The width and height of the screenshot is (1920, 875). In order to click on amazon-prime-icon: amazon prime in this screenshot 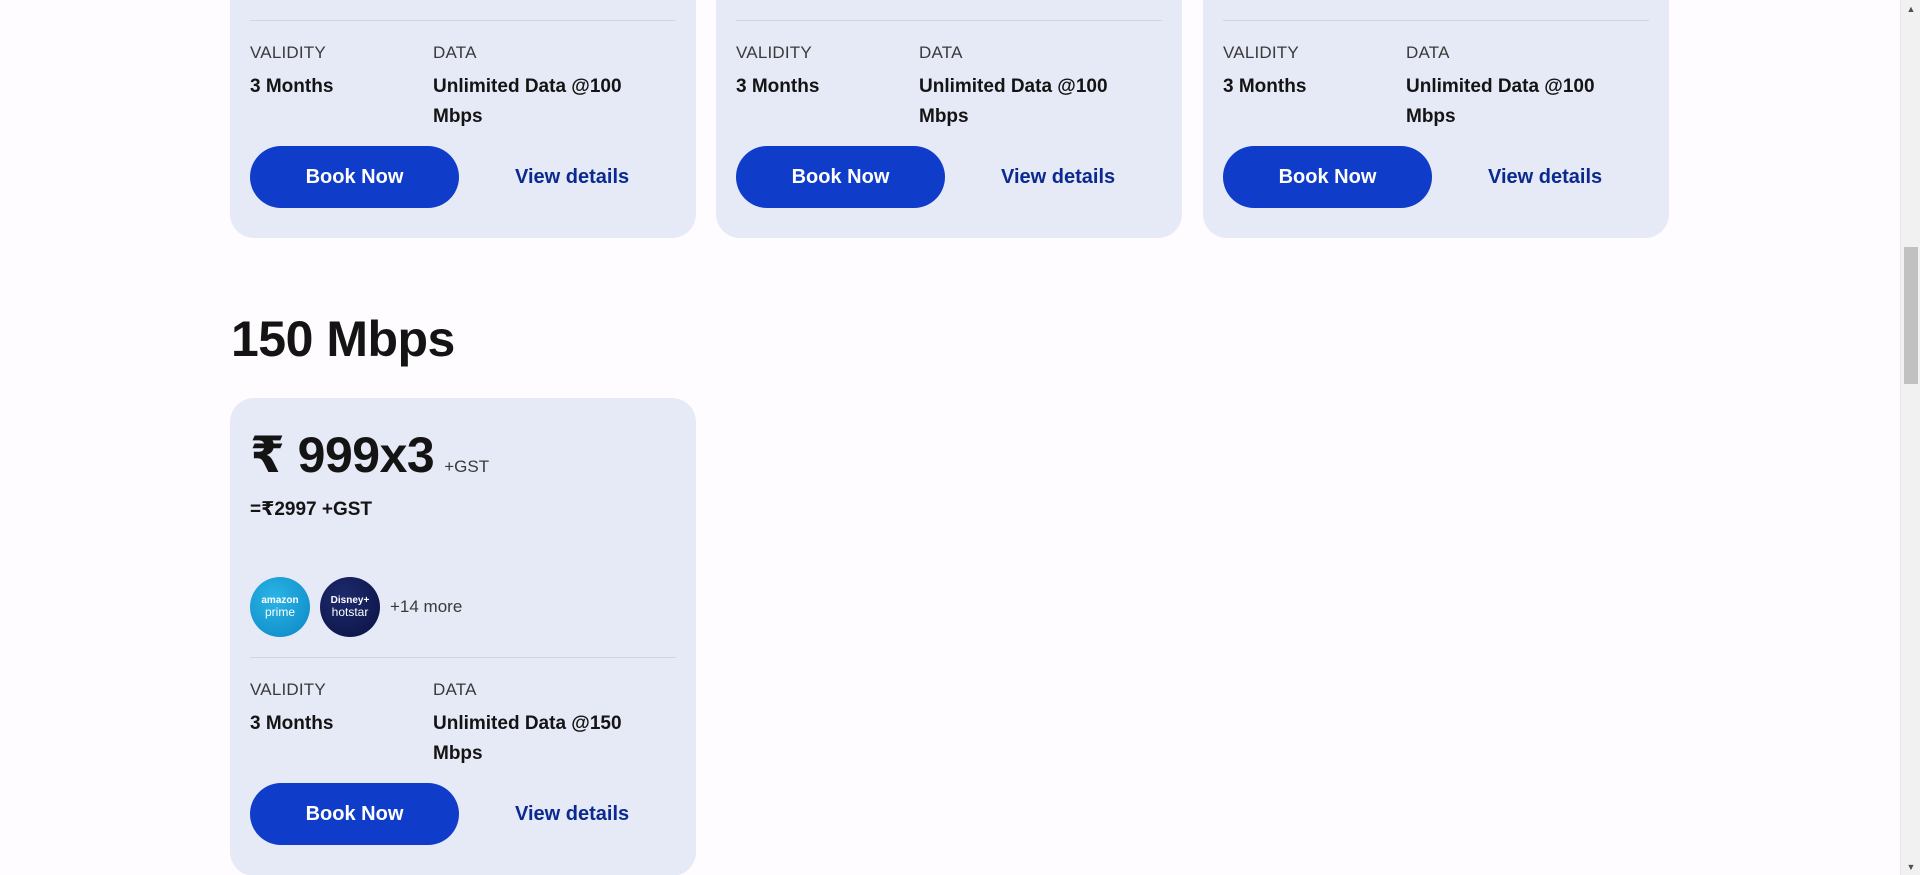, I will do `click(280, 607)`.